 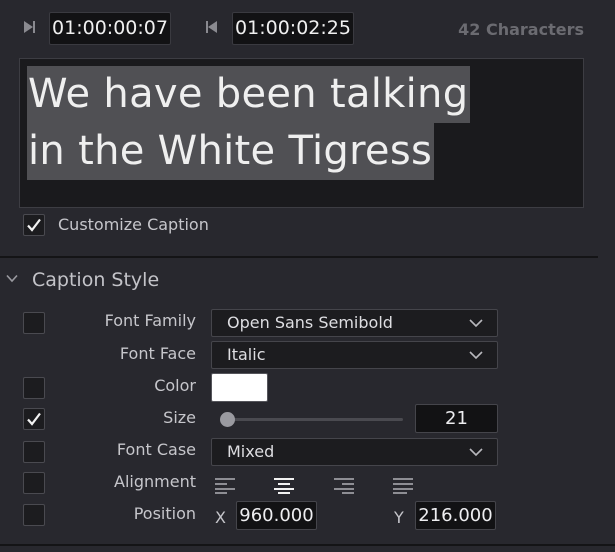 What do you see at coordinates (133, 224) in the screenshot?
I see `customize-caption-label: Customize Caption` at bounding box center [133, 224].